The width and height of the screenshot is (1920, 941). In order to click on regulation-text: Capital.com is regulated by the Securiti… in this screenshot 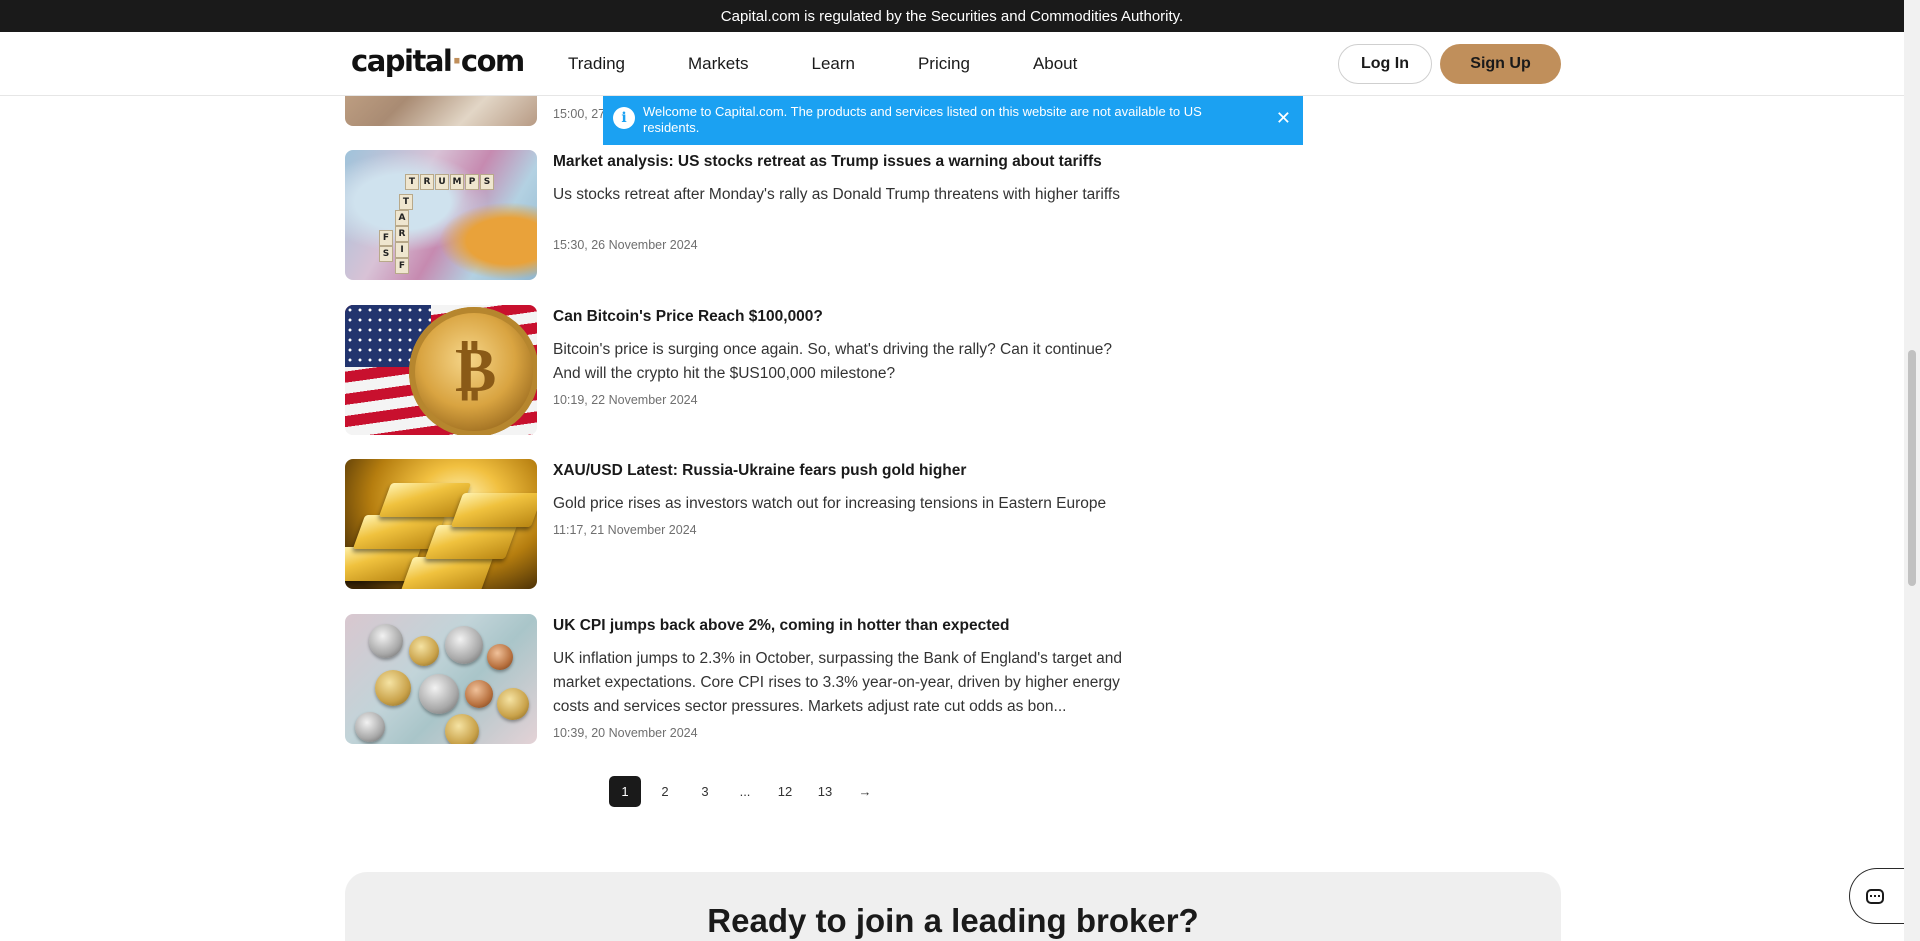, I will do `click(952, 16)`.